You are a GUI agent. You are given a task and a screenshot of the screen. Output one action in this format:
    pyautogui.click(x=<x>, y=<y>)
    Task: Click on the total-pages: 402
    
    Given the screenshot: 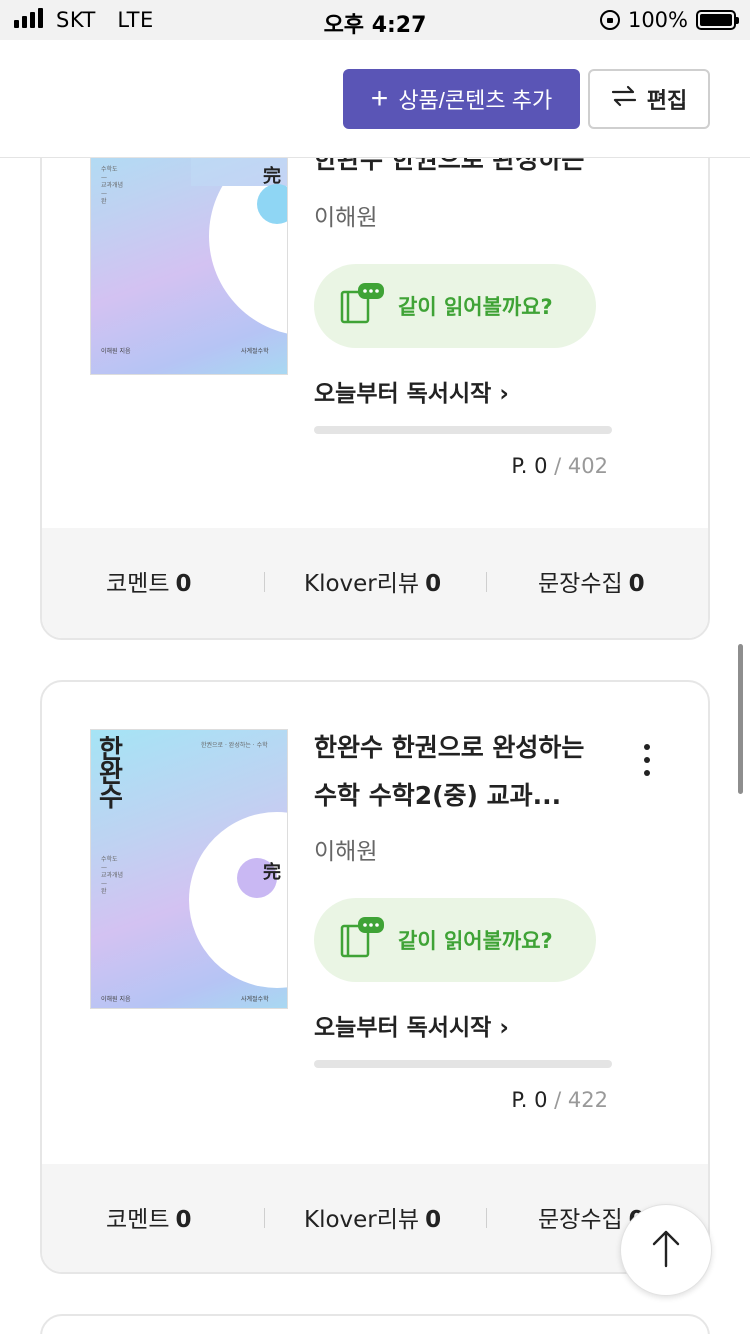 What is the action you would take?
    pyautogui.click(x=587, y=466)
    